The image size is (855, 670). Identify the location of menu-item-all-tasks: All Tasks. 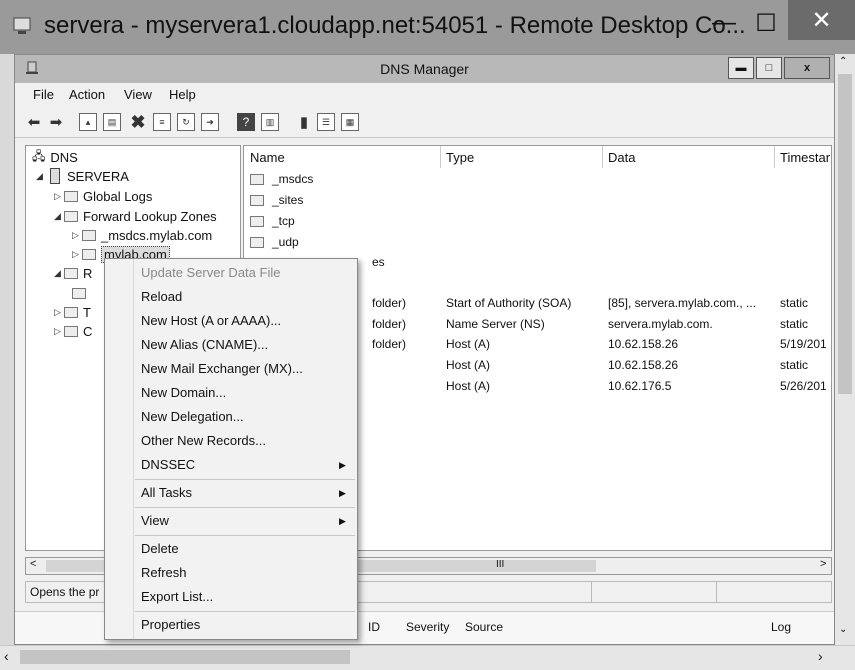
(166, 492).